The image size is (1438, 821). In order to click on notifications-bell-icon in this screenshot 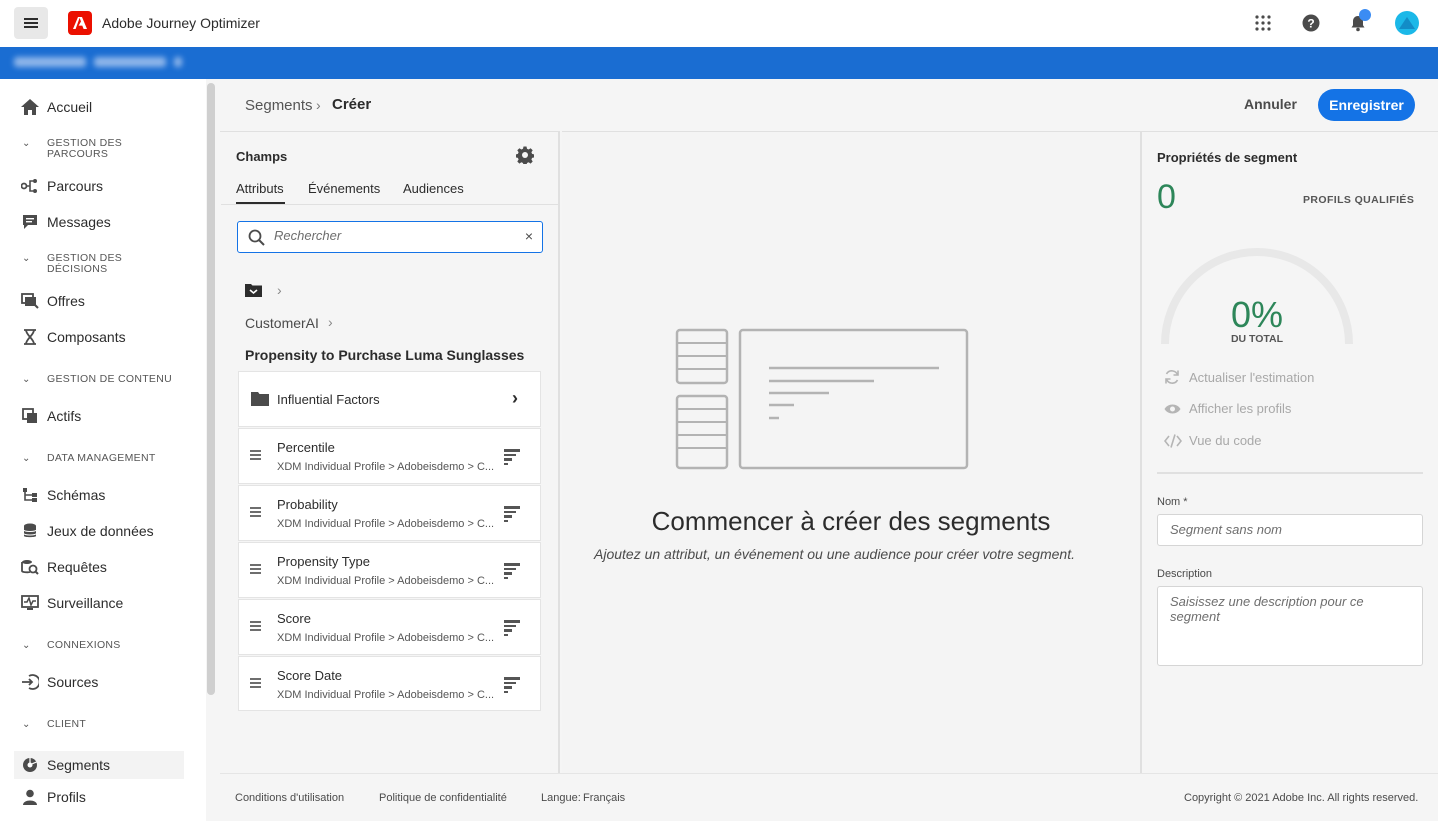, I will do `click(1359, 21)`.